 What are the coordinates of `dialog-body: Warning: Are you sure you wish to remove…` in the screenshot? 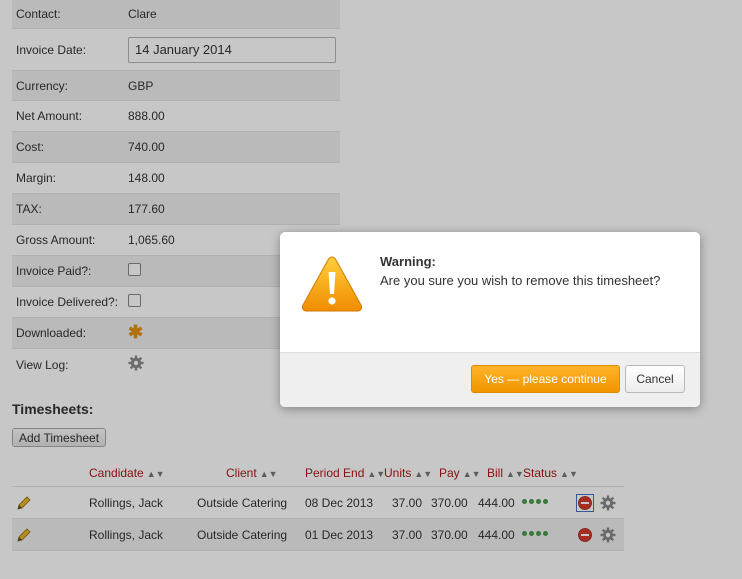 It's located at (490, 292).